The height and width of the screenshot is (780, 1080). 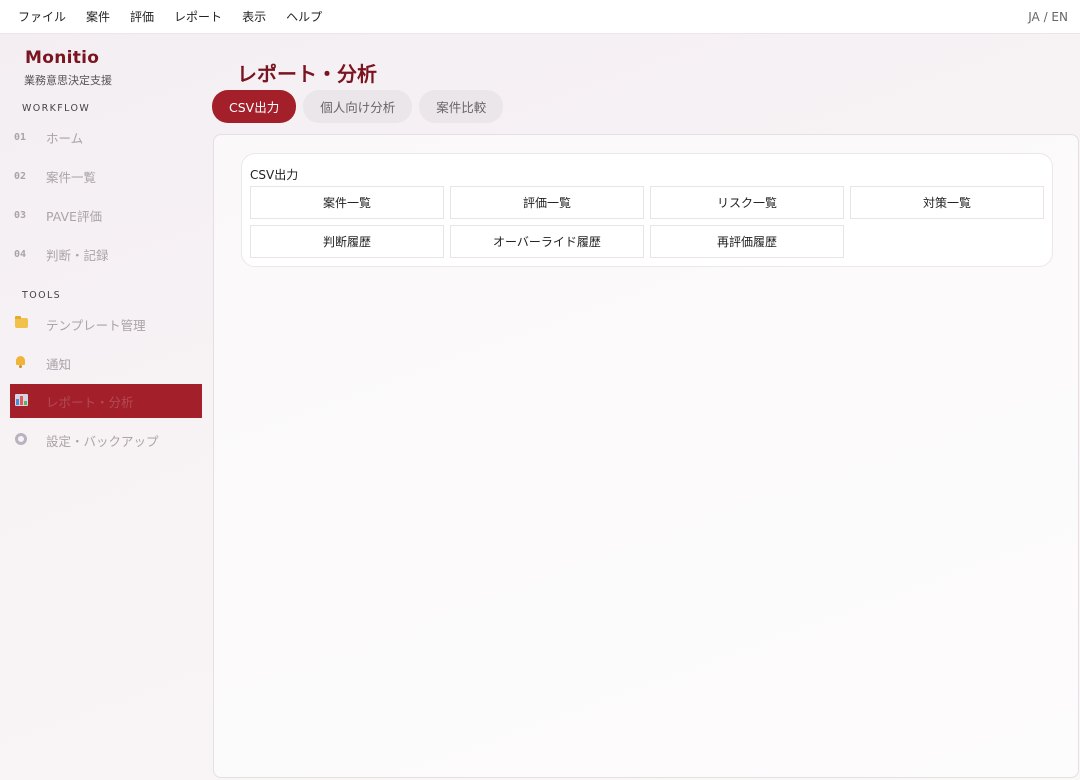 I want to click on sidebar-item-pave: 03 PAVE評価, so click(x=106, y=215).